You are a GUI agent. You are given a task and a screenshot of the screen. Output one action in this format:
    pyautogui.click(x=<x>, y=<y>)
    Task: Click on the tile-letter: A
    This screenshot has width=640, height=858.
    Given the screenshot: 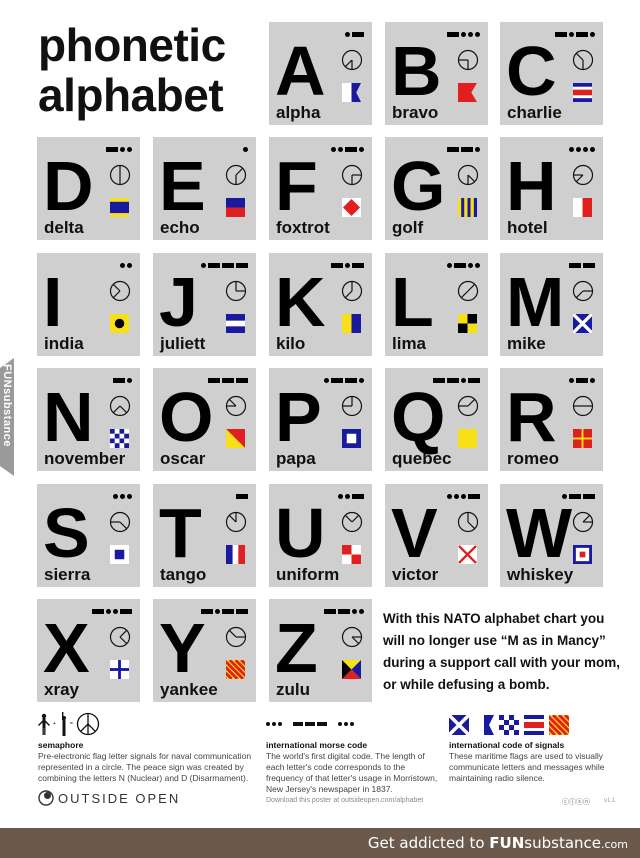 What is the action you would take?
    pyautogui.click(x=300, y=71)
    